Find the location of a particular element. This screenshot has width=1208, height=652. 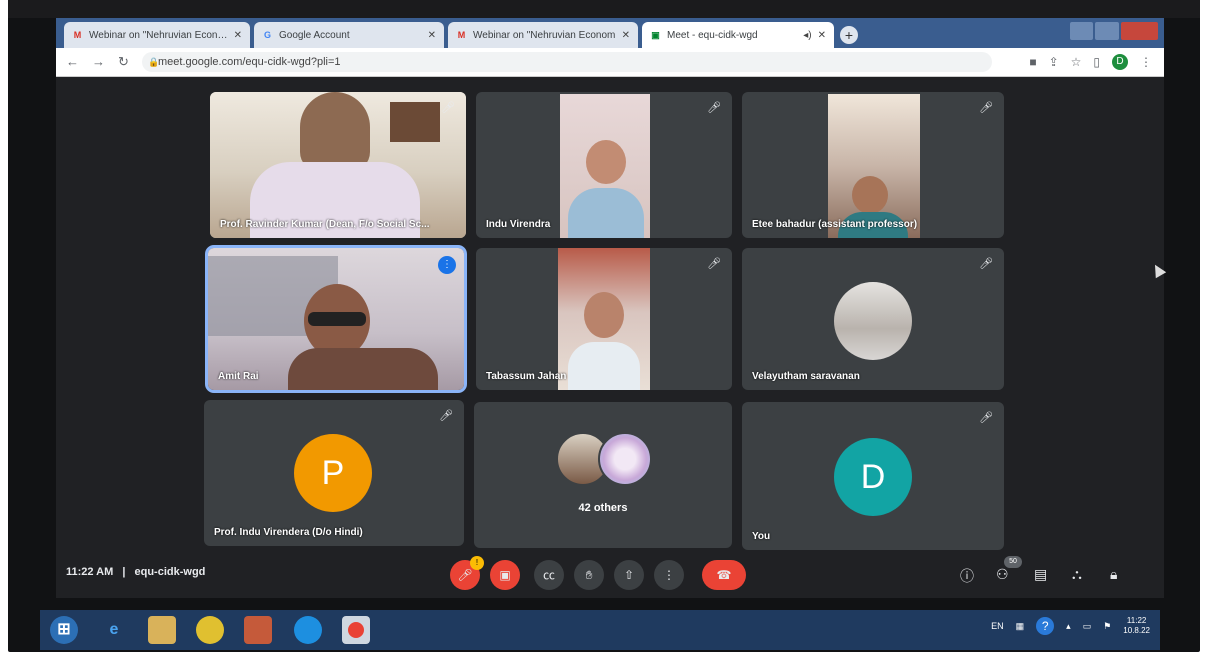

participant-tile: 🎤︎ Velayutham saravanan is located at coordinates (873, 319).